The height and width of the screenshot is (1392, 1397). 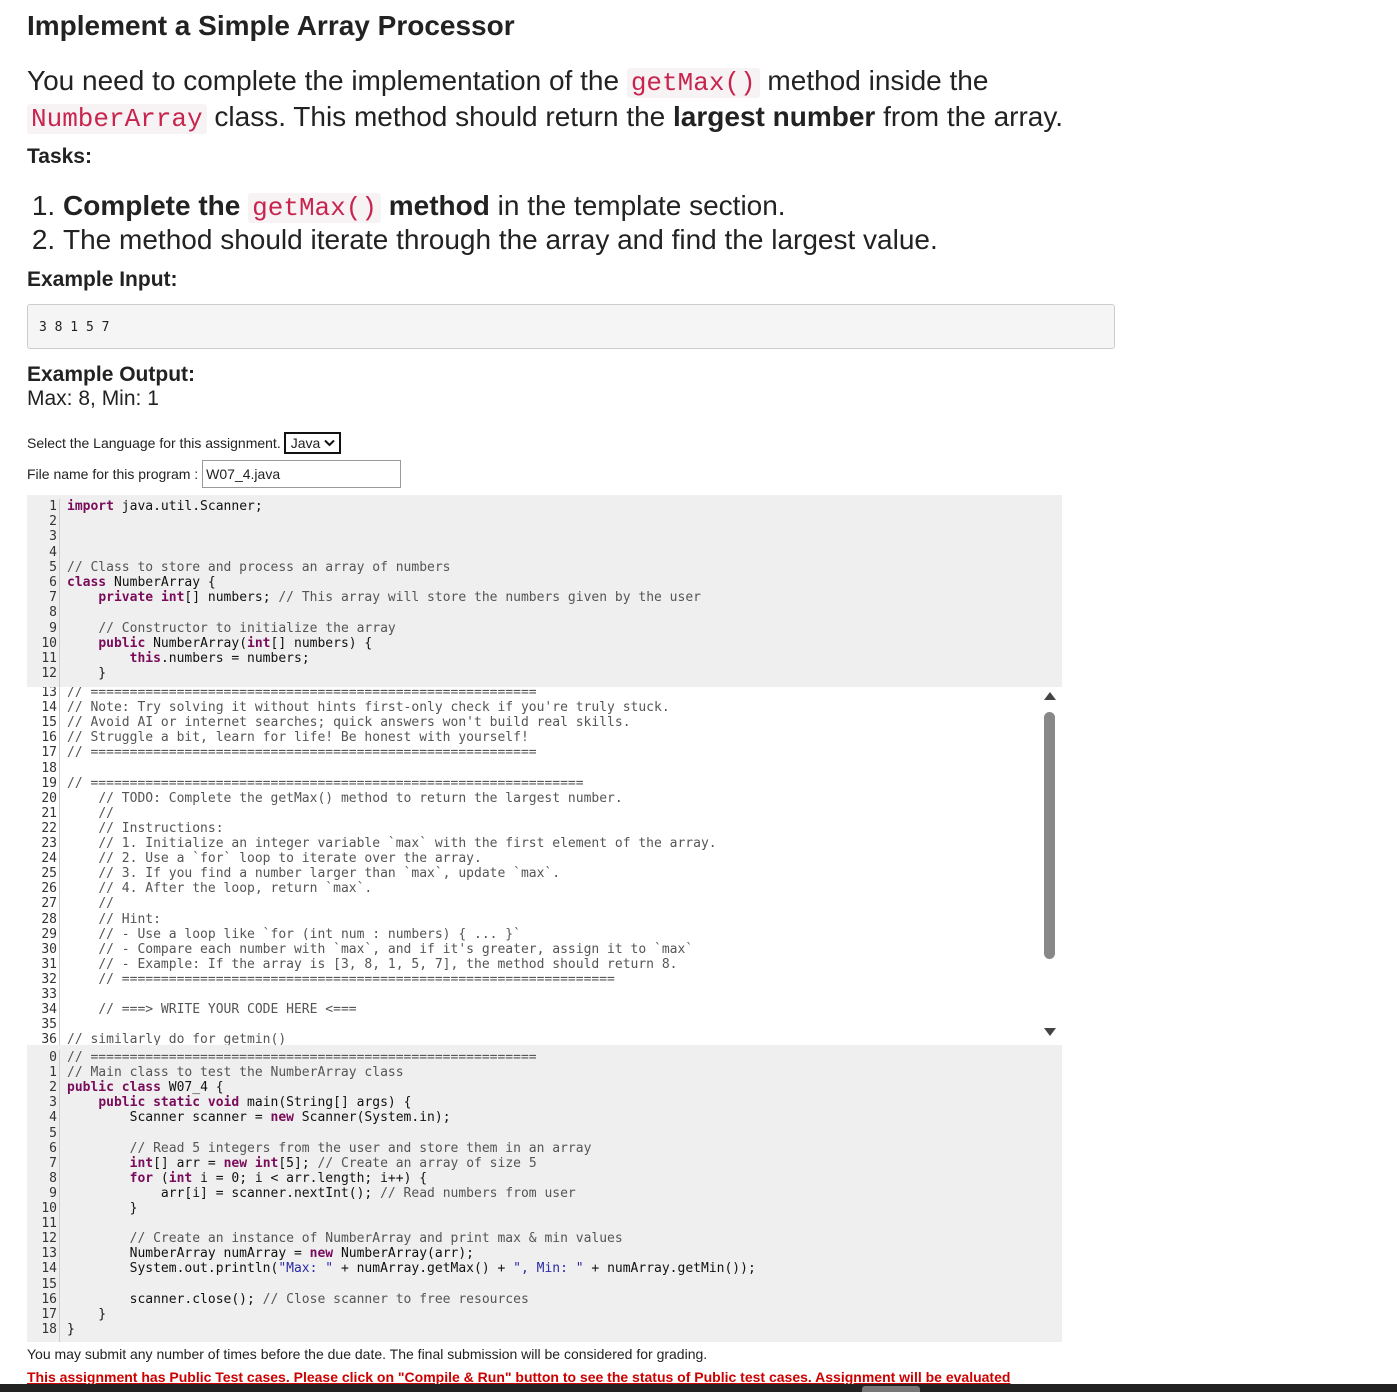 What do you see at coordinates (302, 474) in the screenshot?
I see `file-name-field: W07_4.java` at bounding box center [302, 474].